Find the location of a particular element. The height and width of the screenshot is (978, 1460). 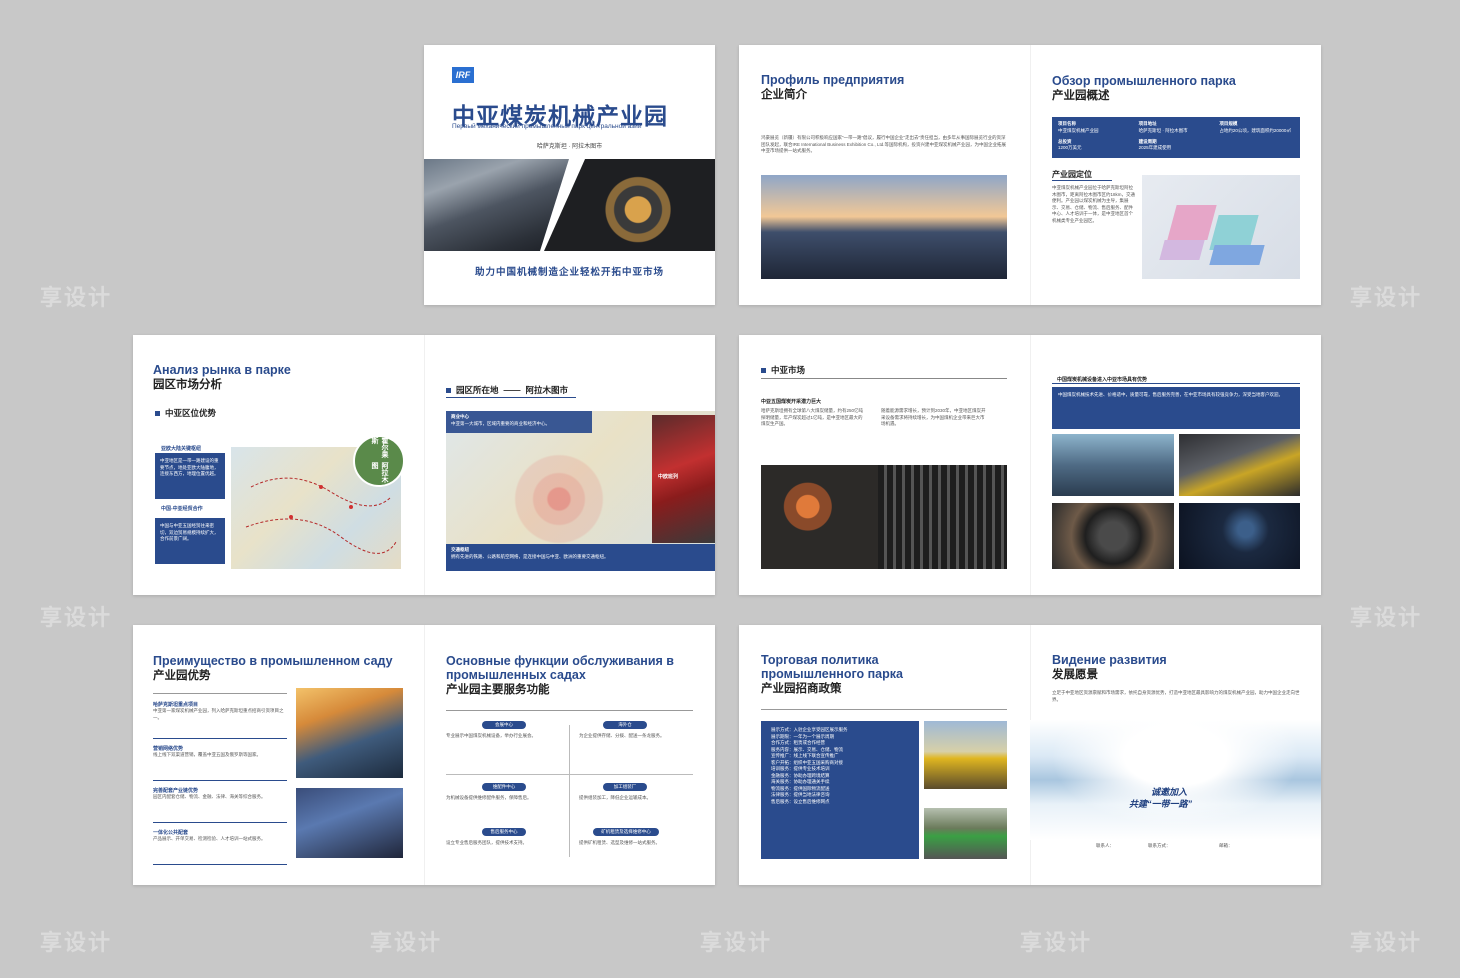

coal-hall-photo is located at coordinates (1113, 465).